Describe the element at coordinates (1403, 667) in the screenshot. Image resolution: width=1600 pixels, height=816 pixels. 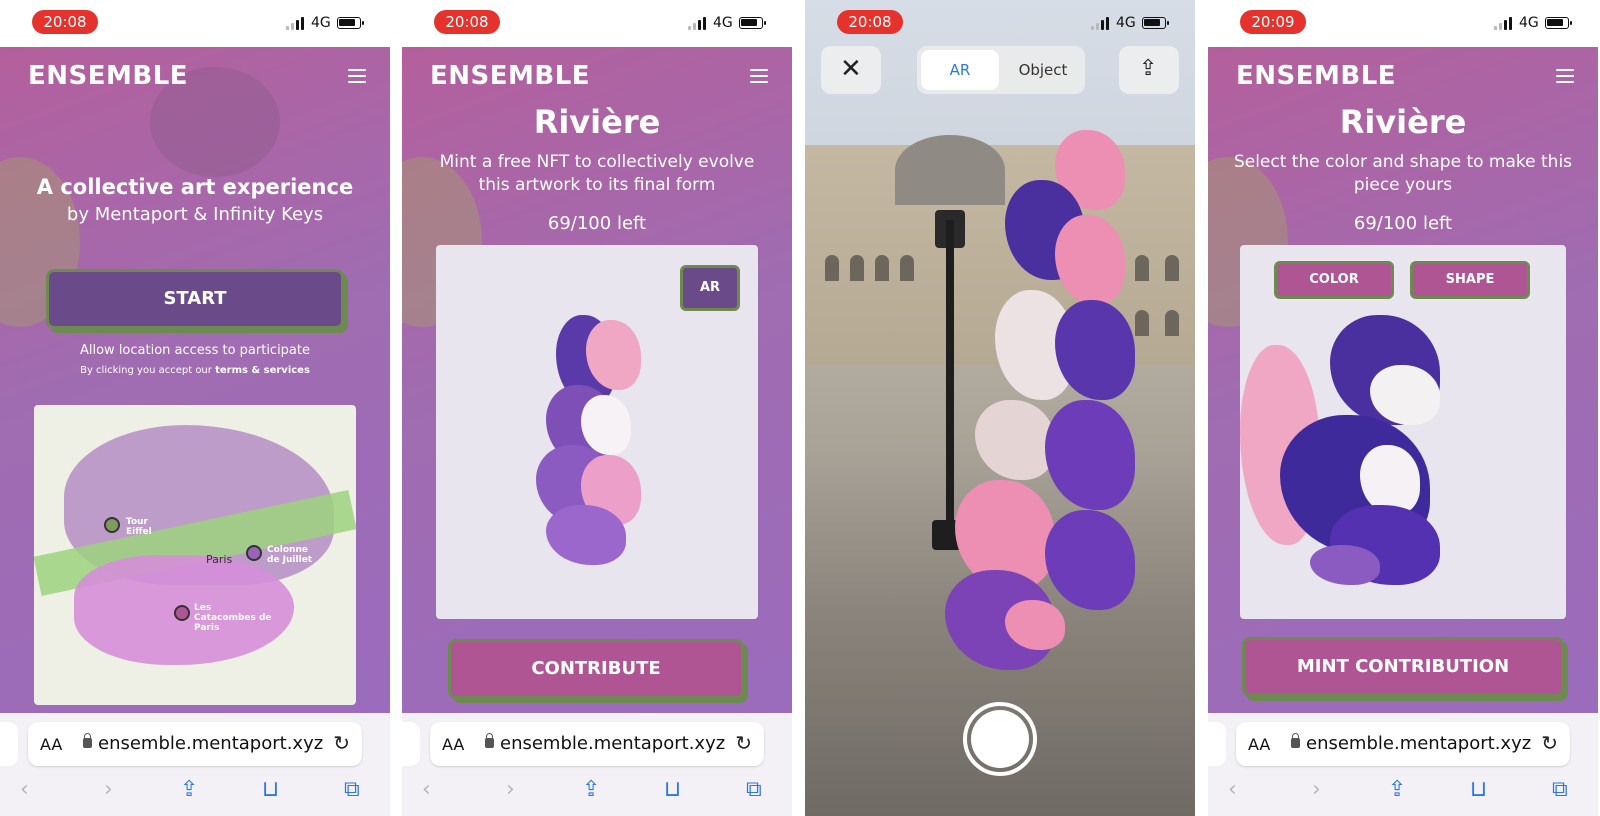
I see `mint-contribution-button: MINT CONTRIBUTION` at that location.